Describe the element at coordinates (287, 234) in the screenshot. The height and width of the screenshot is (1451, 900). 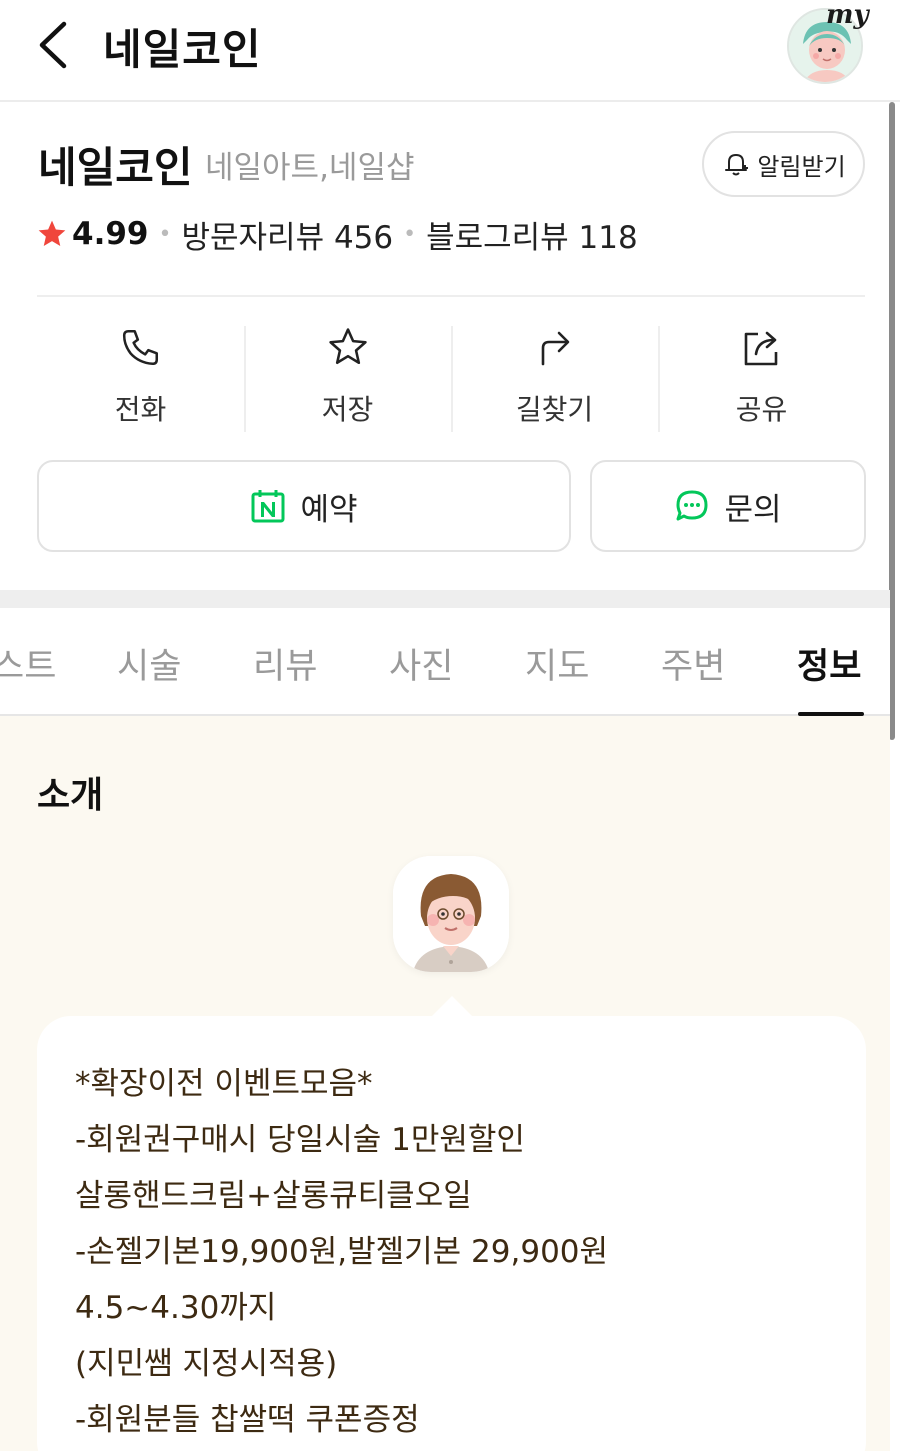
I see `visitor-reviews-link: 방문자리뷰 456` at that location.